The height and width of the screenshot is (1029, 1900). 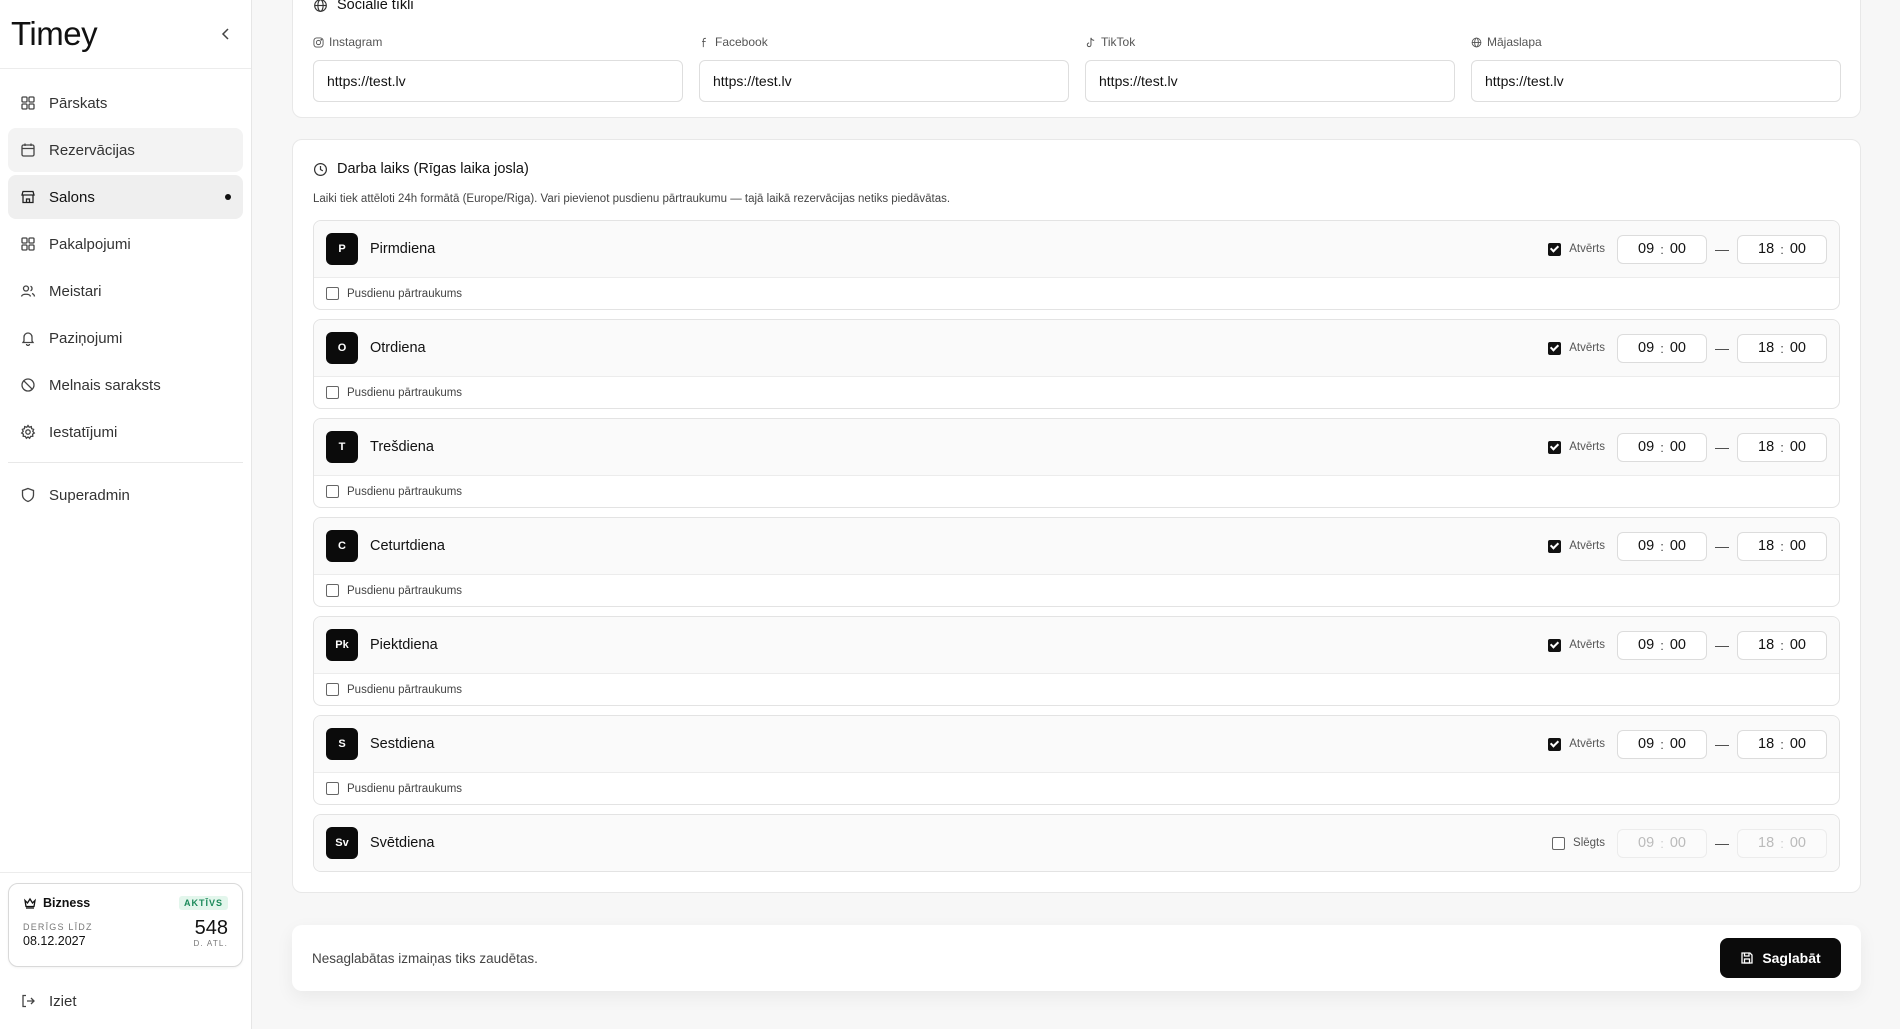 I want to click on website-input, so click(x=1656, y=81).